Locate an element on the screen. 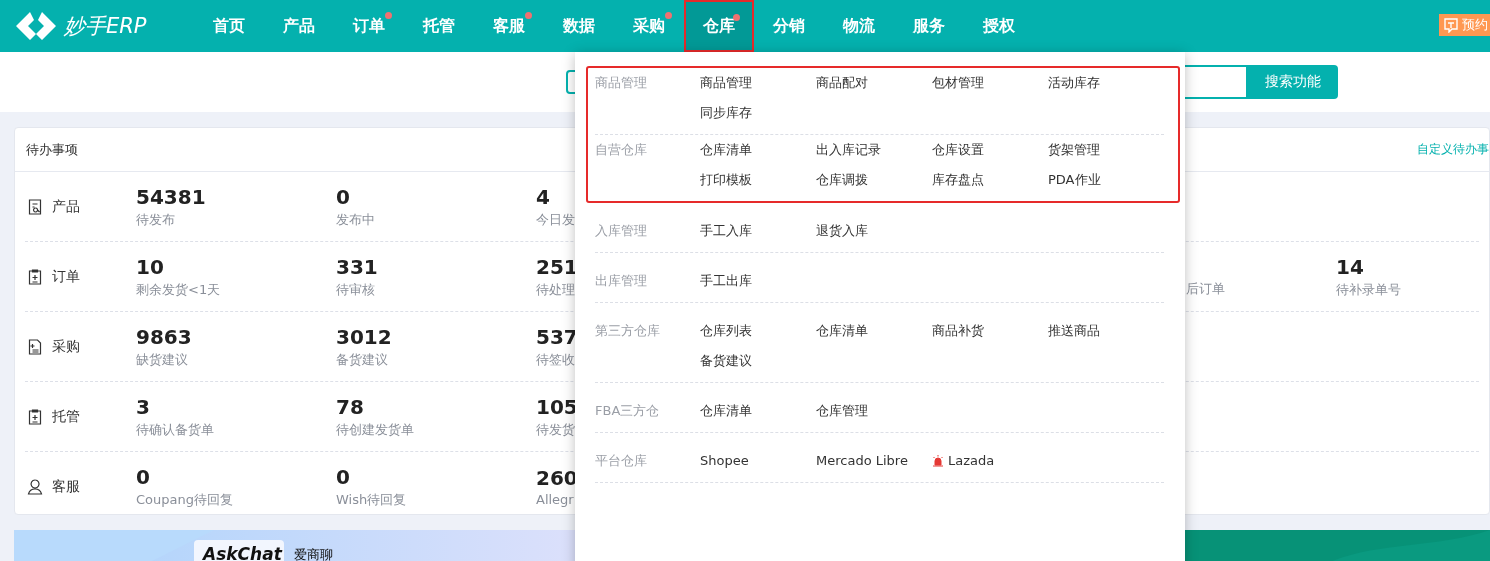 The image size is (1490, 561). count-label: 待签收 is located at coordinates (555, 359).